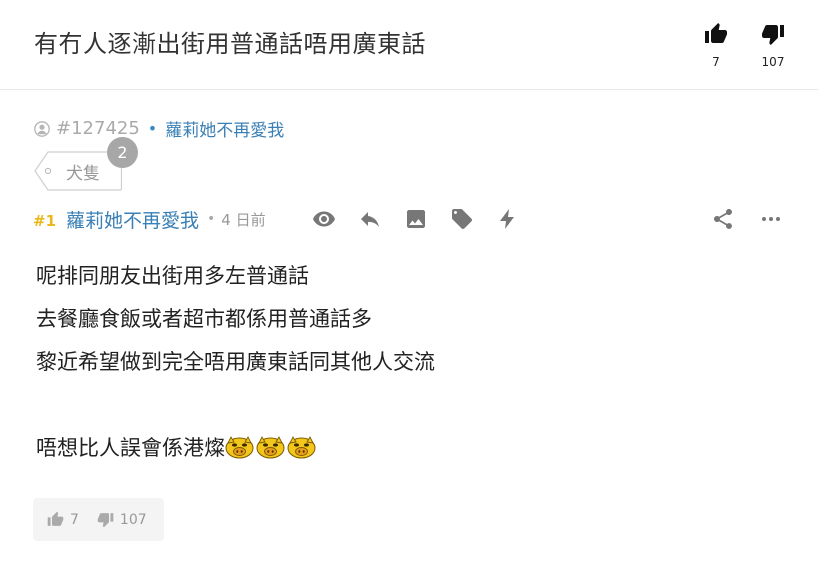  What do you see at coordinates (406, 453) in the screenshot?
I see `reply-line-with-emoji: 唔想比人誤會係港燦` at bounding box center [406, 453].